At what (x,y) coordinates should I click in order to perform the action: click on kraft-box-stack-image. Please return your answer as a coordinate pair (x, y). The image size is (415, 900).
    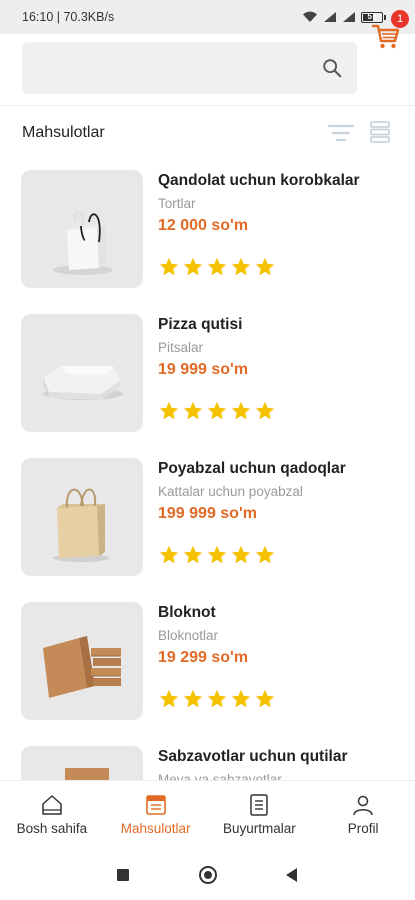
    Looking at the image, I should click on (82, 667).